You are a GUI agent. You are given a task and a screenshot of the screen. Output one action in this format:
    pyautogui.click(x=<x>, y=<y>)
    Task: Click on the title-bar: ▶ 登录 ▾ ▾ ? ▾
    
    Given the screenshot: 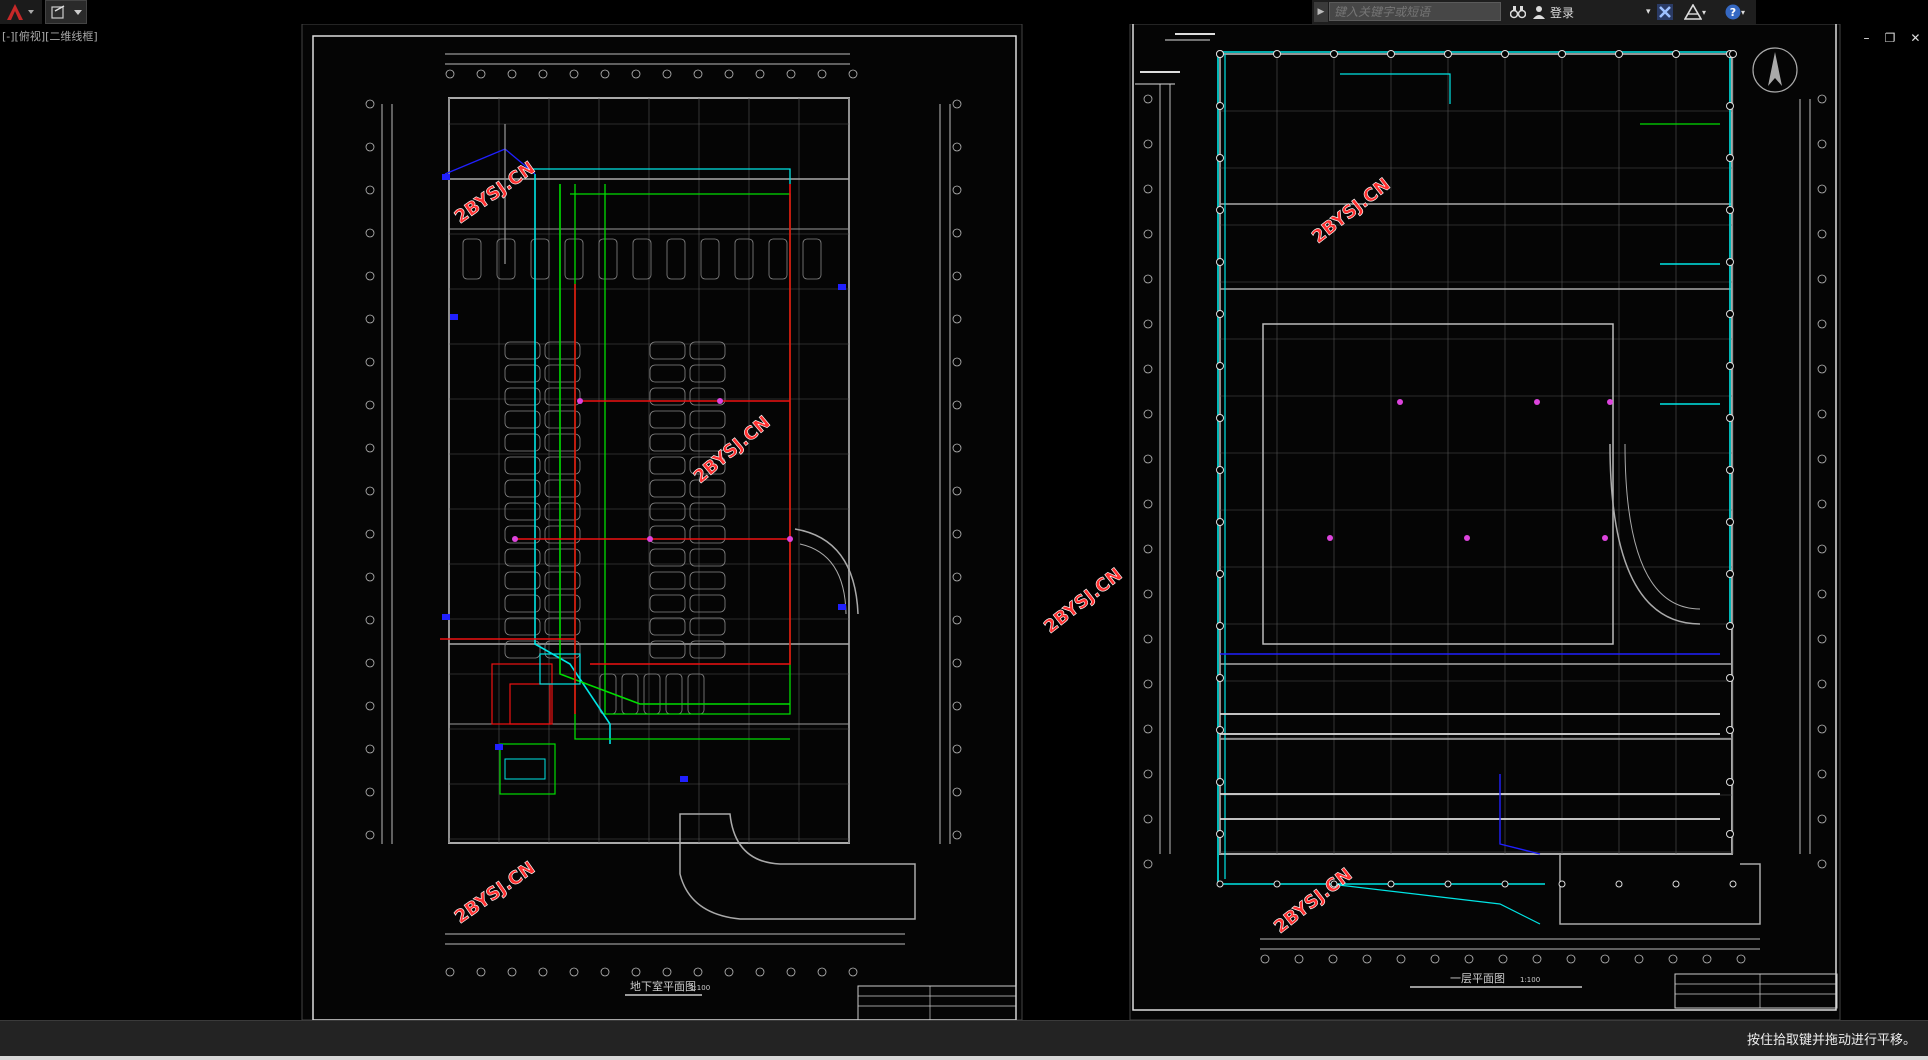 What is the action you would take?
    pyautogui.click(x=964, y=12)
    